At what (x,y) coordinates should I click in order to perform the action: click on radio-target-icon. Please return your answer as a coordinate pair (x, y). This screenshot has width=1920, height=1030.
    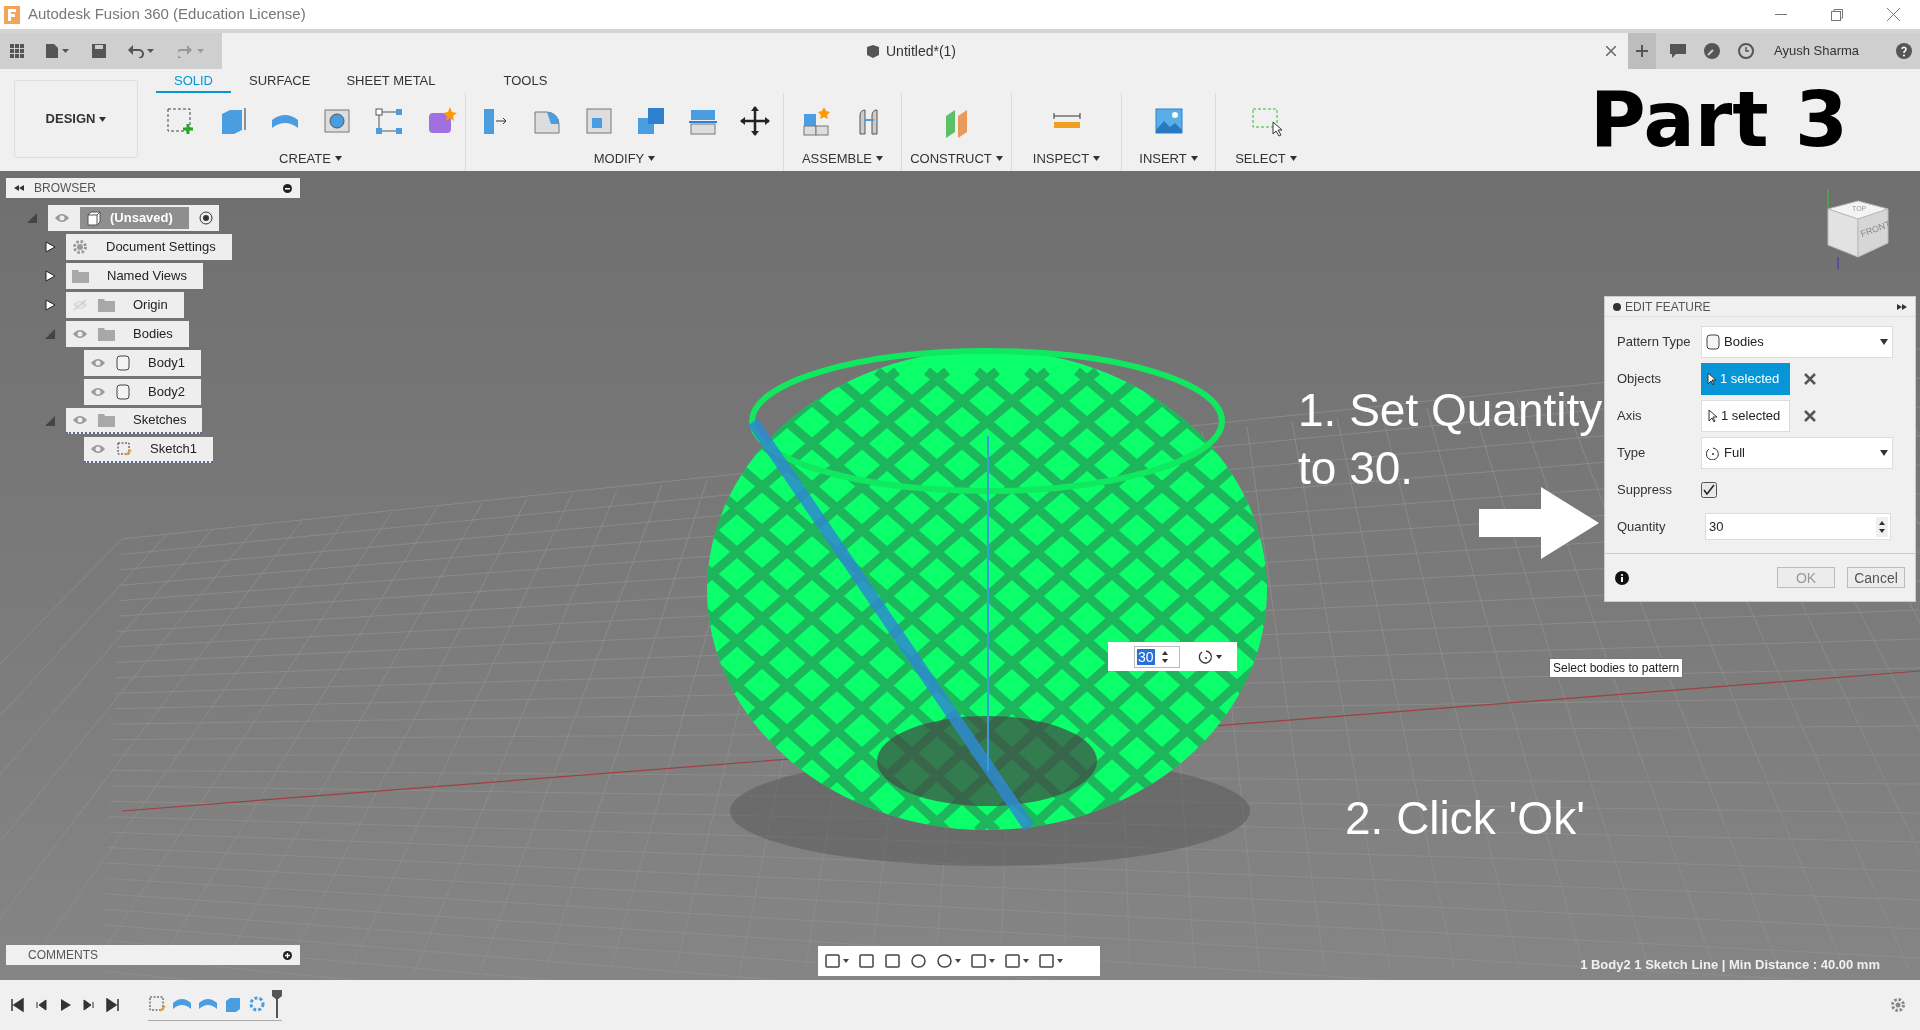
    Looking at the image, I should click on (205, 217).